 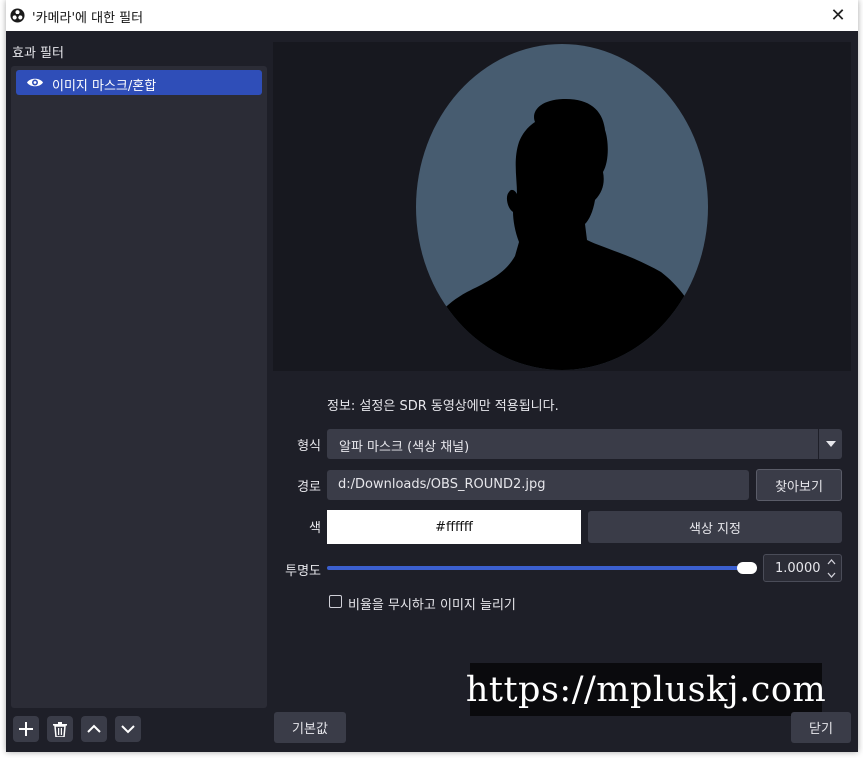 What do you see at coordinates (821, 727) in the screenshot?
I see `close-button: 닫기` at bounding box center [821, 727].